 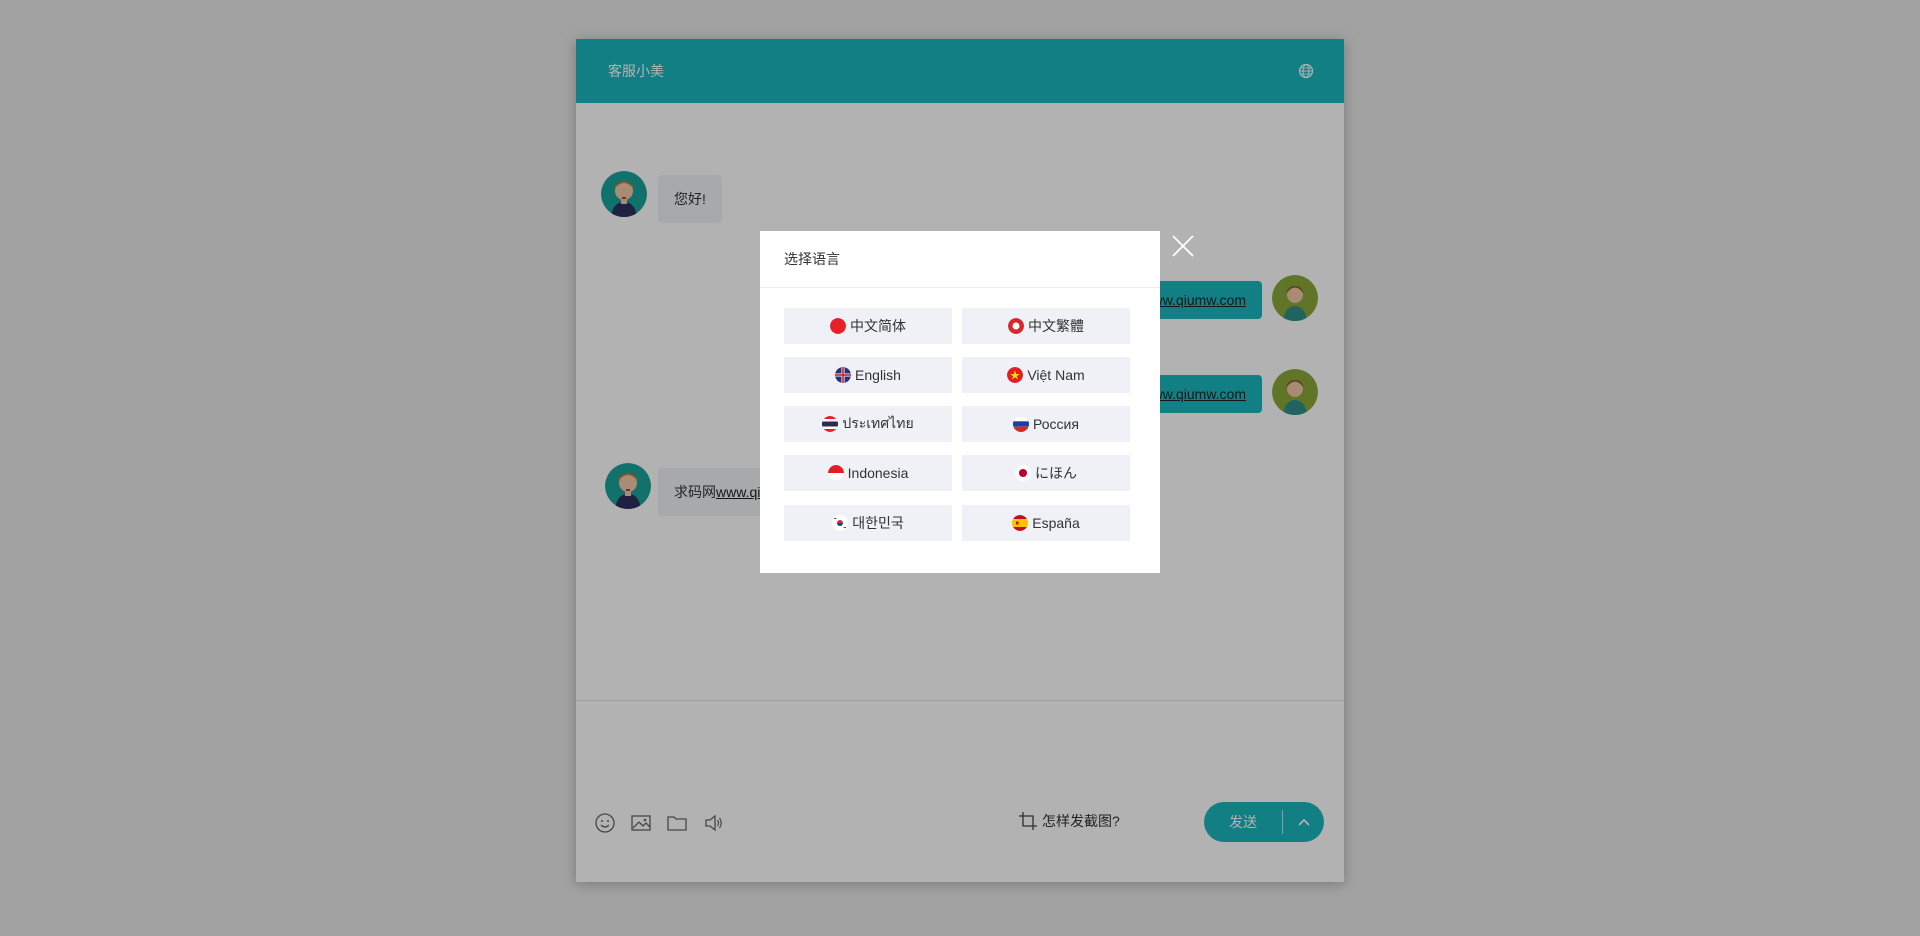 What do you see at coordinates (1056, 523) in the screenshot?
I see `language-label: España` at bounding box center [1056, 523].